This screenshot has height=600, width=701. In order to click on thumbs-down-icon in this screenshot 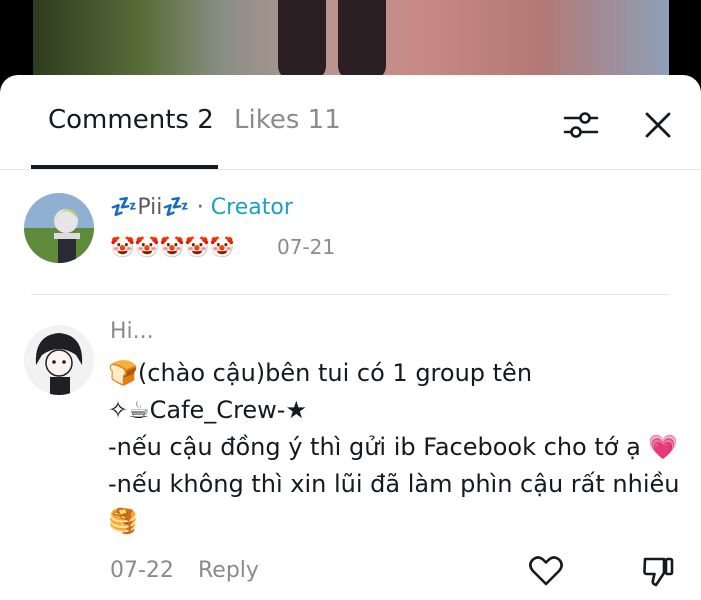, I will do `click(658, 572)`.